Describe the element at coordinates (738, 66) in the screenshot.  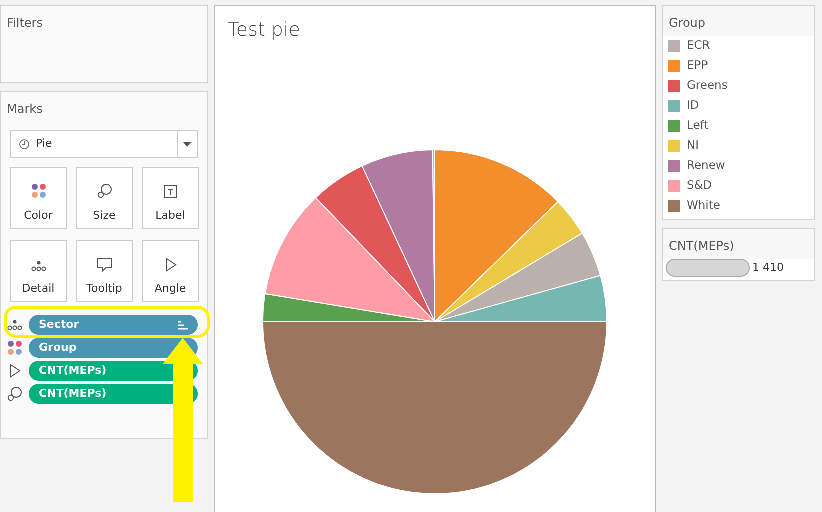
I see `legend-item: EPP` at that location.